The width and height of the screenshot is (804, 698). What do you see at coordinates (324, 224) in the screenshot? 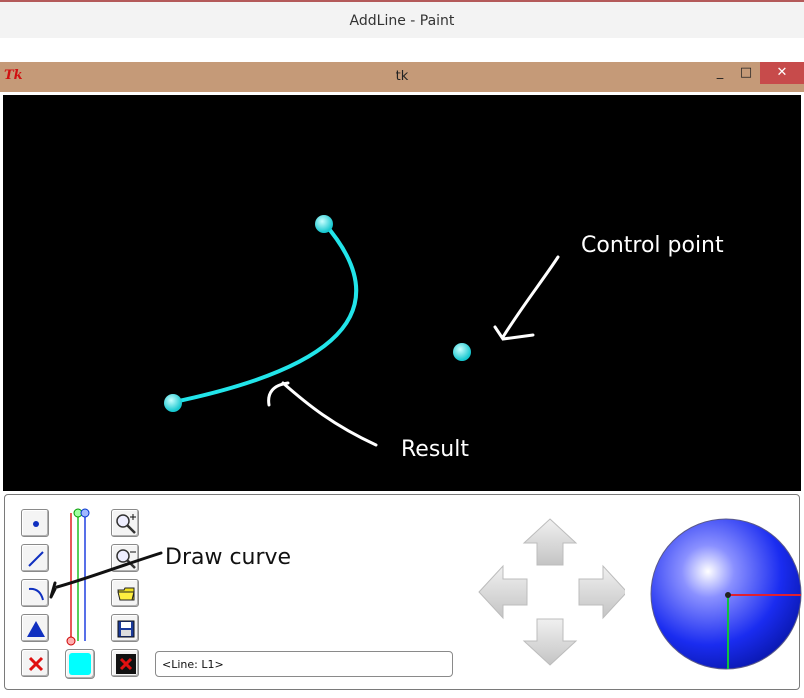
I see `curve-end-point` at bounding box center [324, 224].